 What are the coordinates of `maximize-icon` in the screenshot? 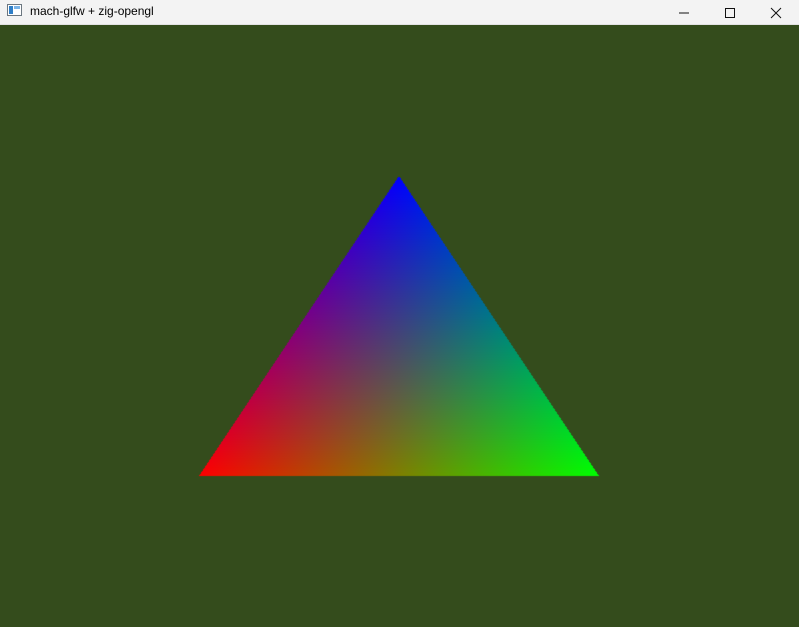 It's located at (730, 12).